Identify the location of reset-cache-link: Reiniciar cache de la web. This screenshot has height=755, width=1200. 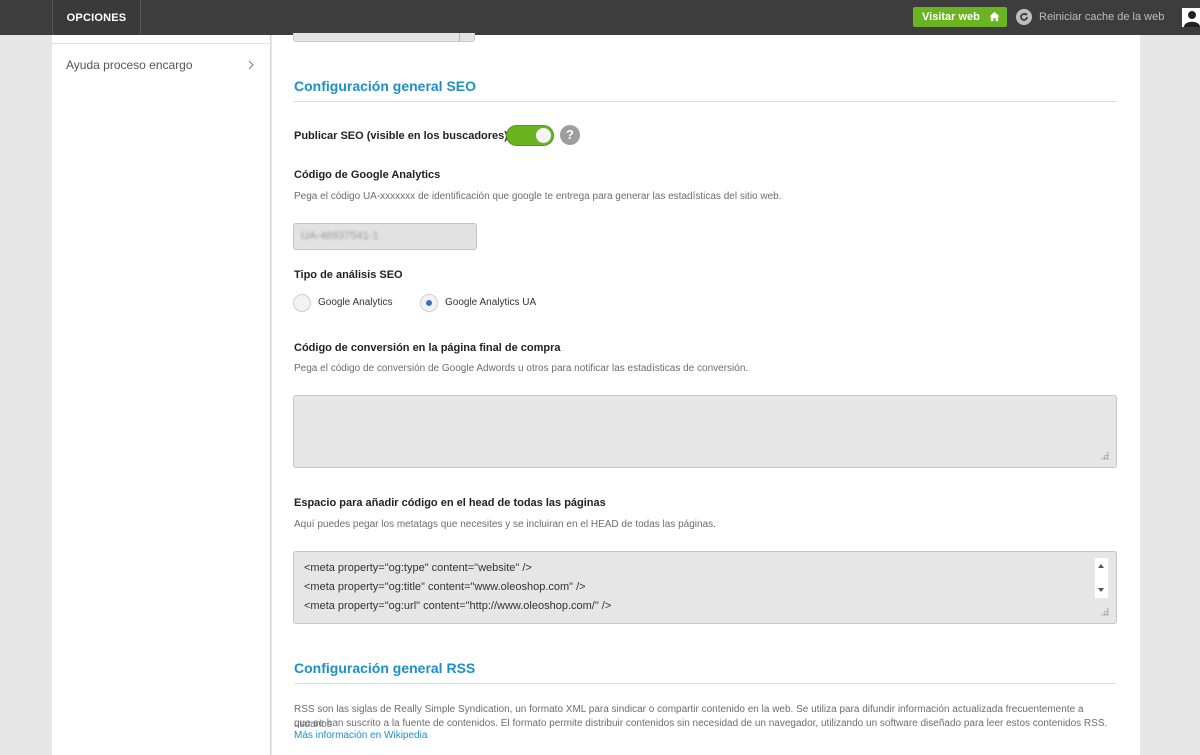
(1090, 17).